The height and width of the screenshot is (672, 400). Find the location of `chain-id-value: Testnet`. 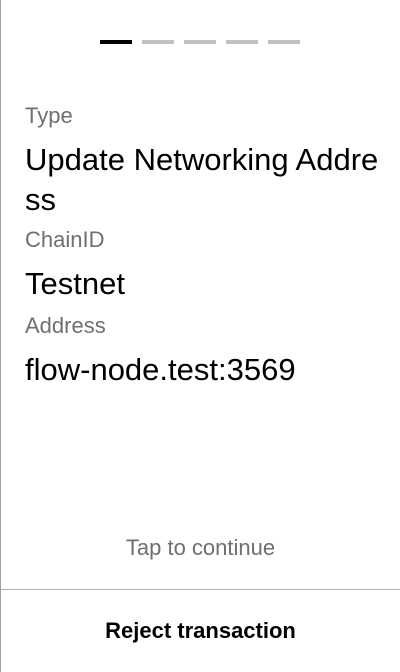

chain-id-value: Testnet is located at coordinates (75, 283).